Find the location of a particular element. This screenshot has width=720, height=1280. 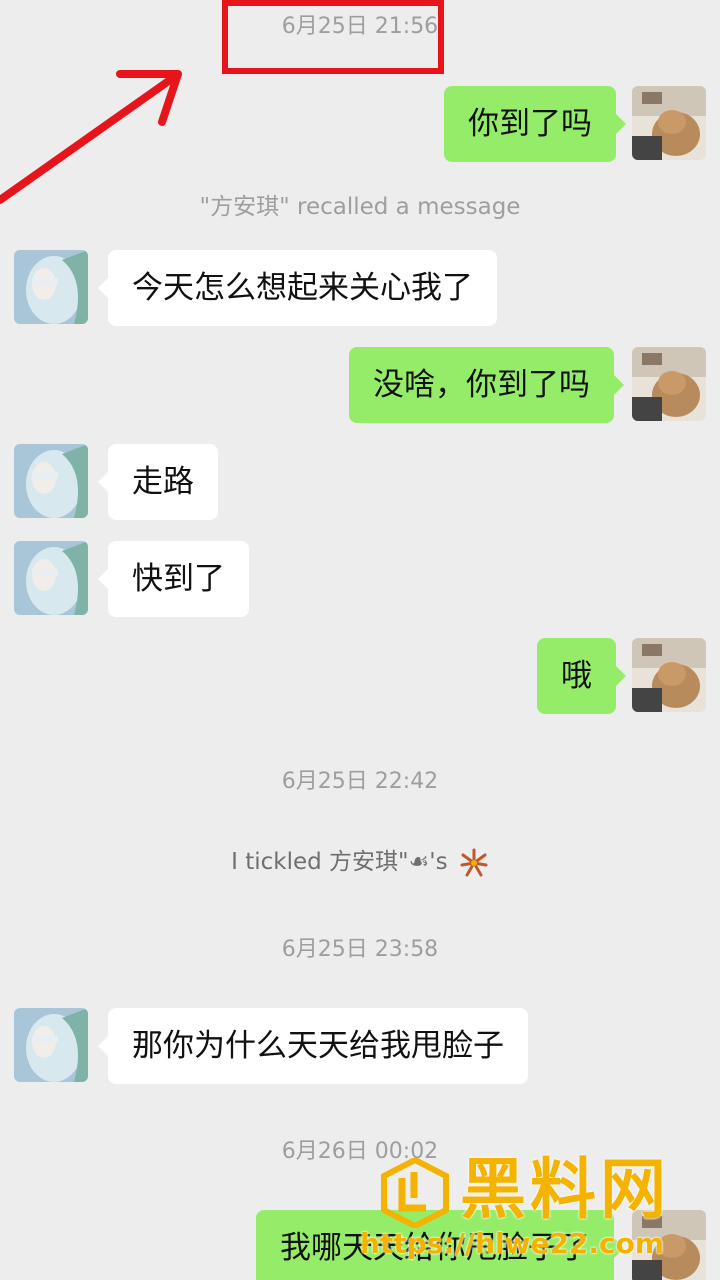

watermark: 黑料网 https://hlwe22.com is located at coordinates (535, 1210).